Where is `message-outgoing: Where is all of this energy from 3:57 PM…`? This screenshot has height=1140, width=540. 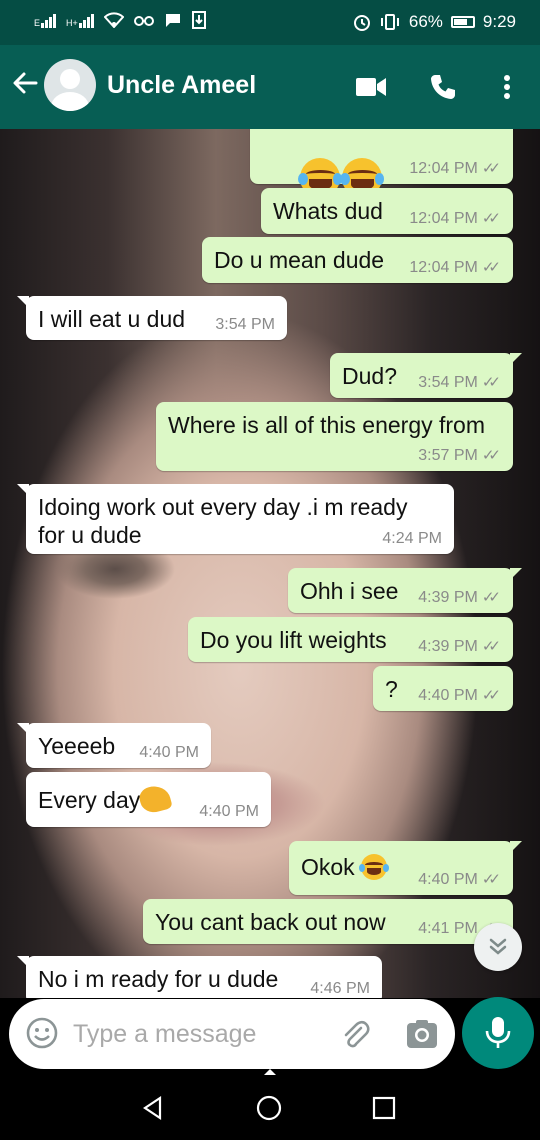
message-outgoing: Where is all of this energy from 3:57 PM… is located at coordinates (334, 436).